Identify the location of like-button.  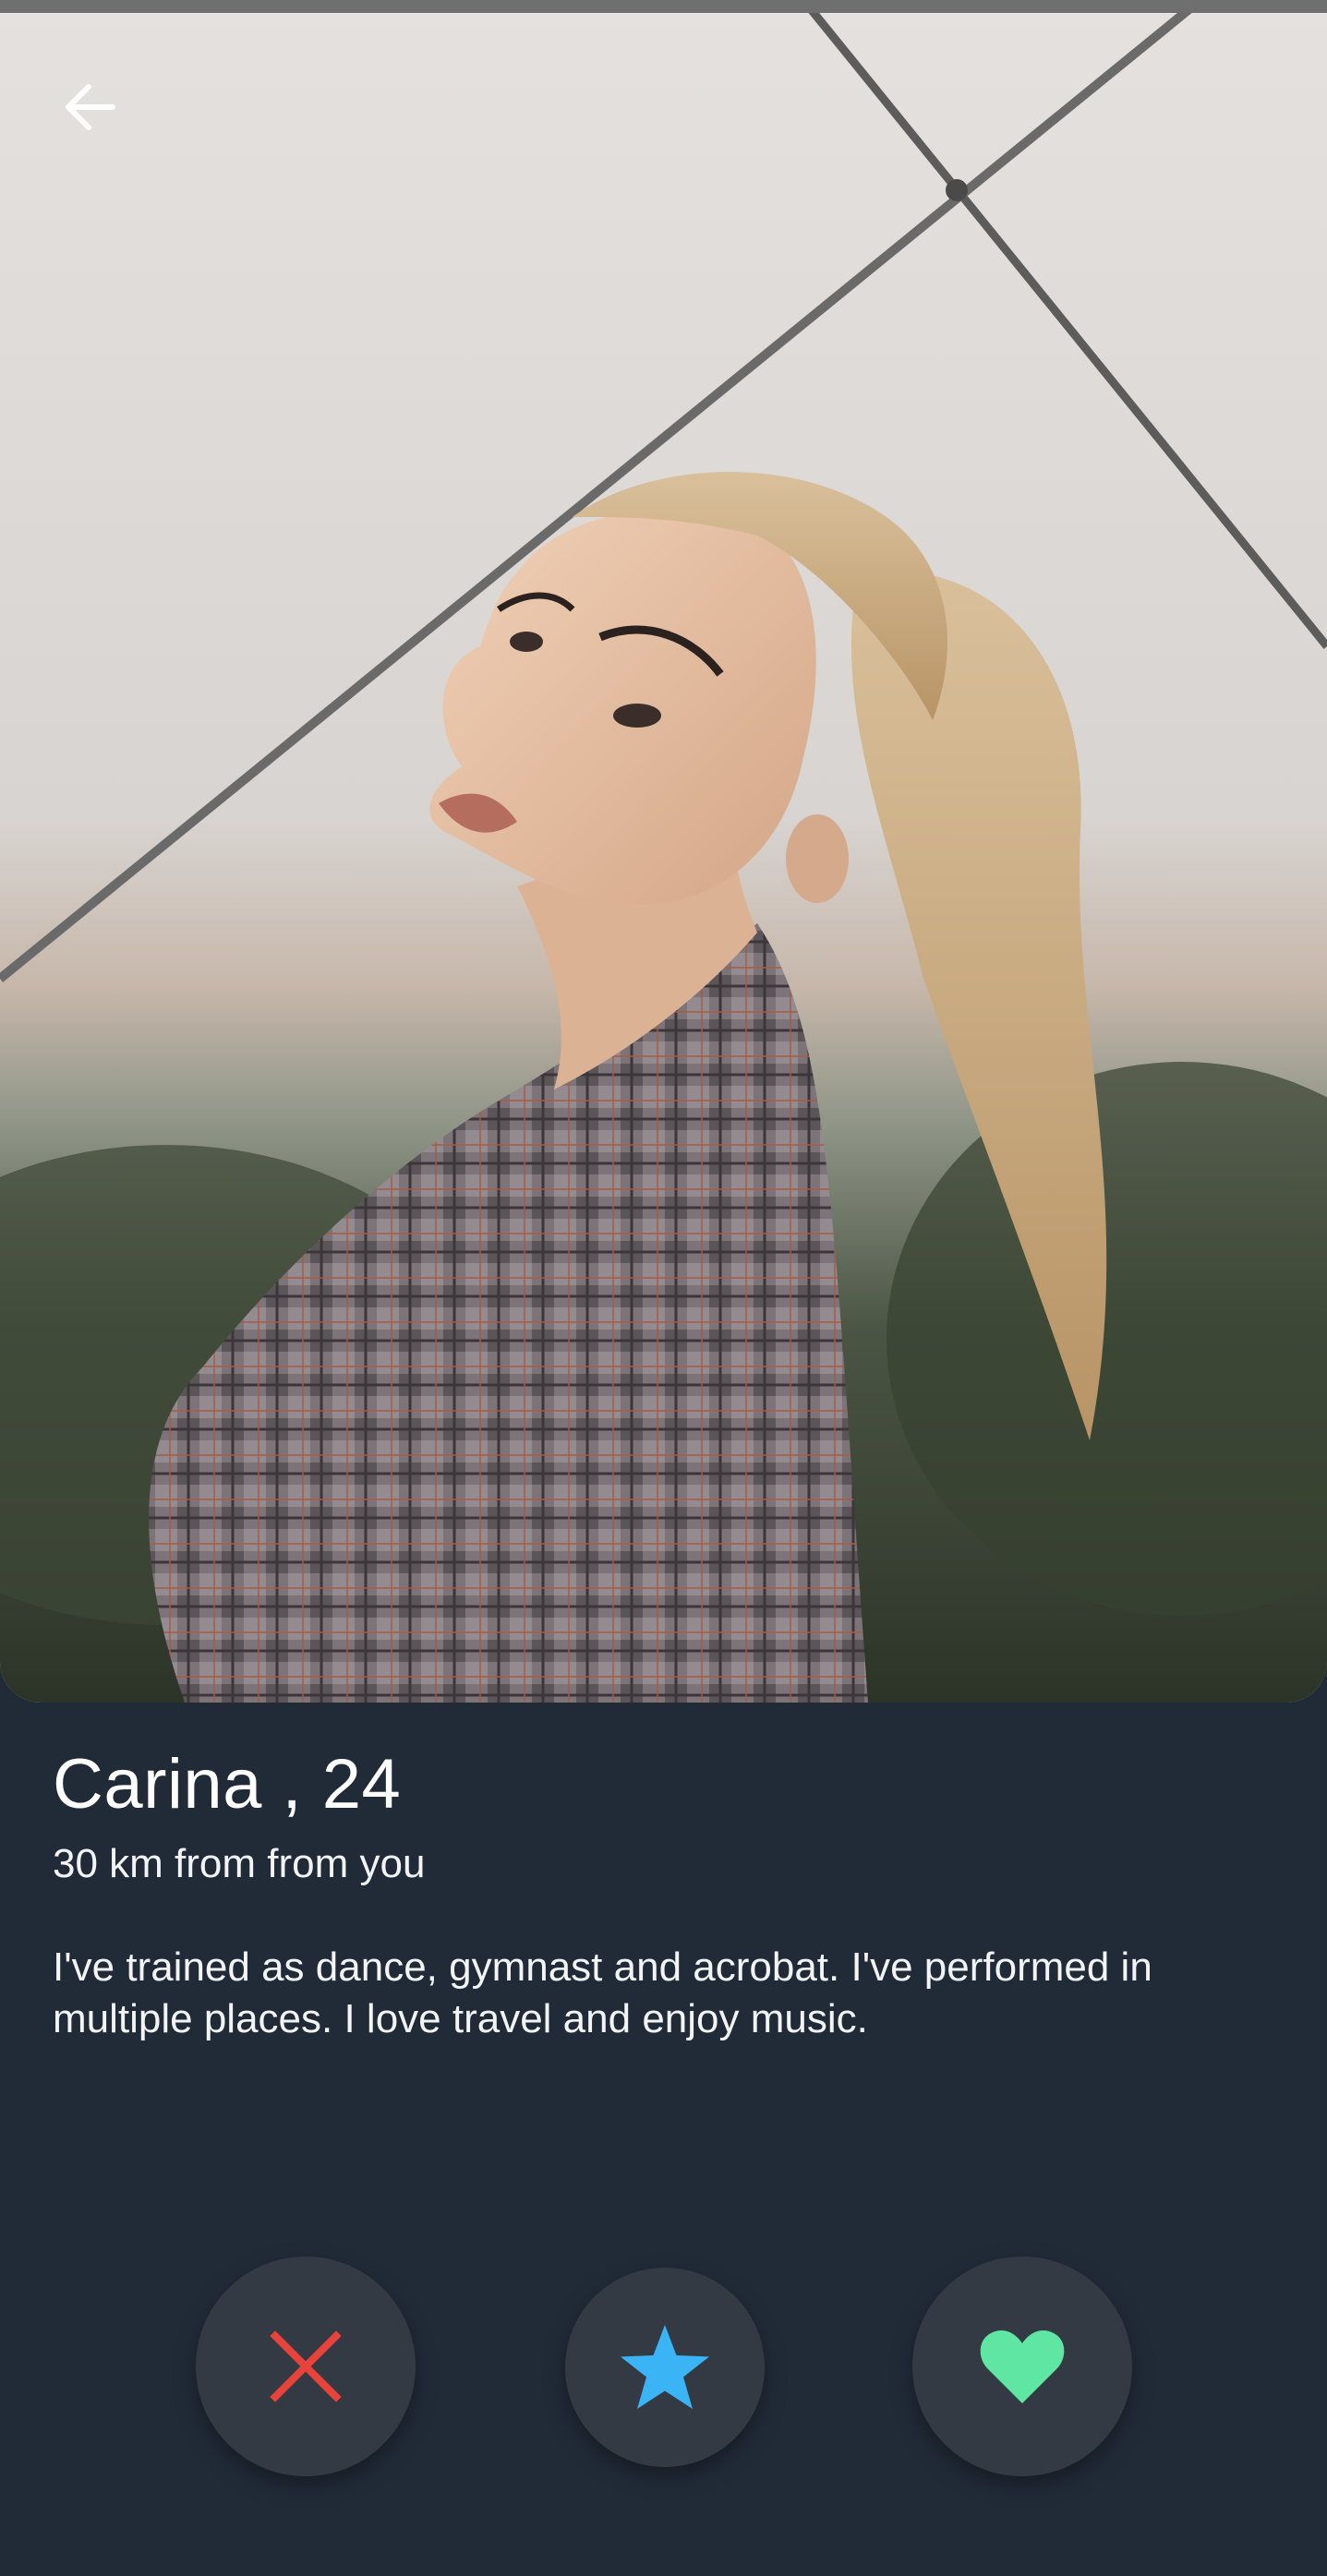
(1022, 2366).